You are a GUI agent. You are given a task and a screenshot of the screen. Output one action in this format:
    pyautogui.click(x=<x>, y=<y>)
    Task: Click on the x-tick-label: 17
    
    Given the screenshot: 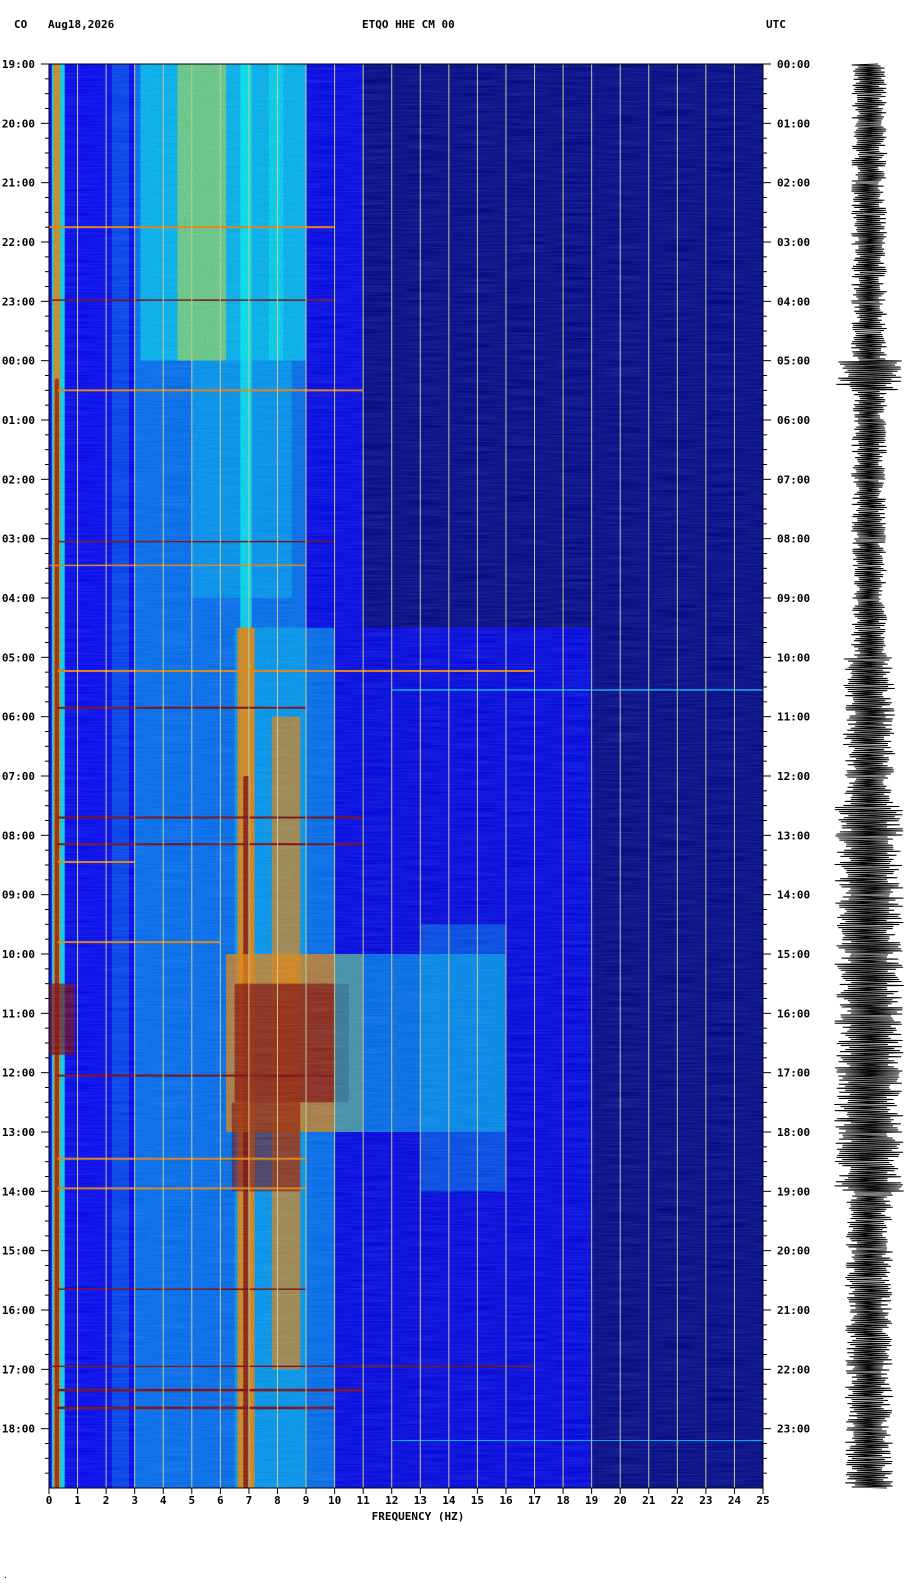 What is the action you would take?
    pyautogui.click(x=534, y=1500)
    